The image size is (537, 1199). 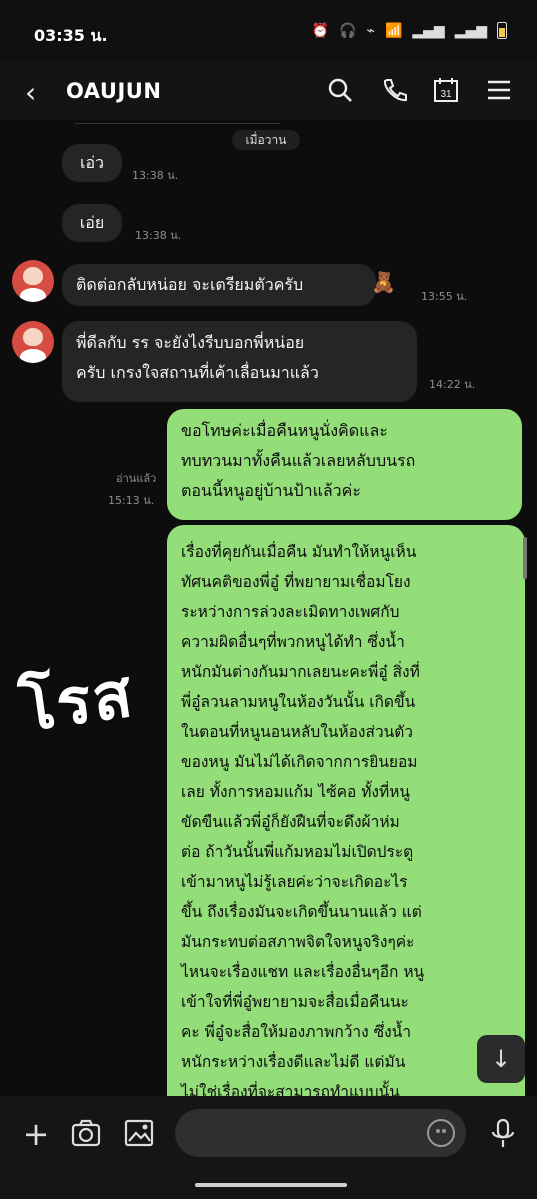 What do you see at coordinates (36, 1134) in the screenshot?
I see `plus-icon: +` at bounding box center [36, 1134].